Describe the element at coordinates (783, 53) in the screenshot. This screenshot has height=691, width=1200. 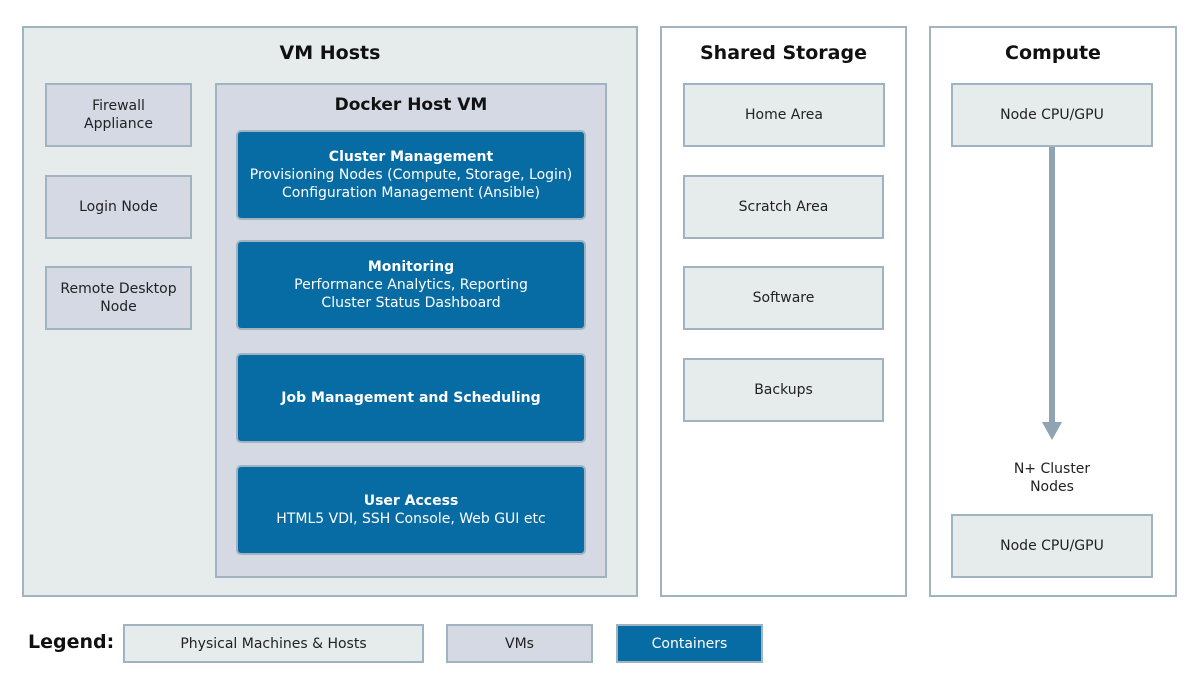
I see `shared-storage-title: Shared Storage` at that location.